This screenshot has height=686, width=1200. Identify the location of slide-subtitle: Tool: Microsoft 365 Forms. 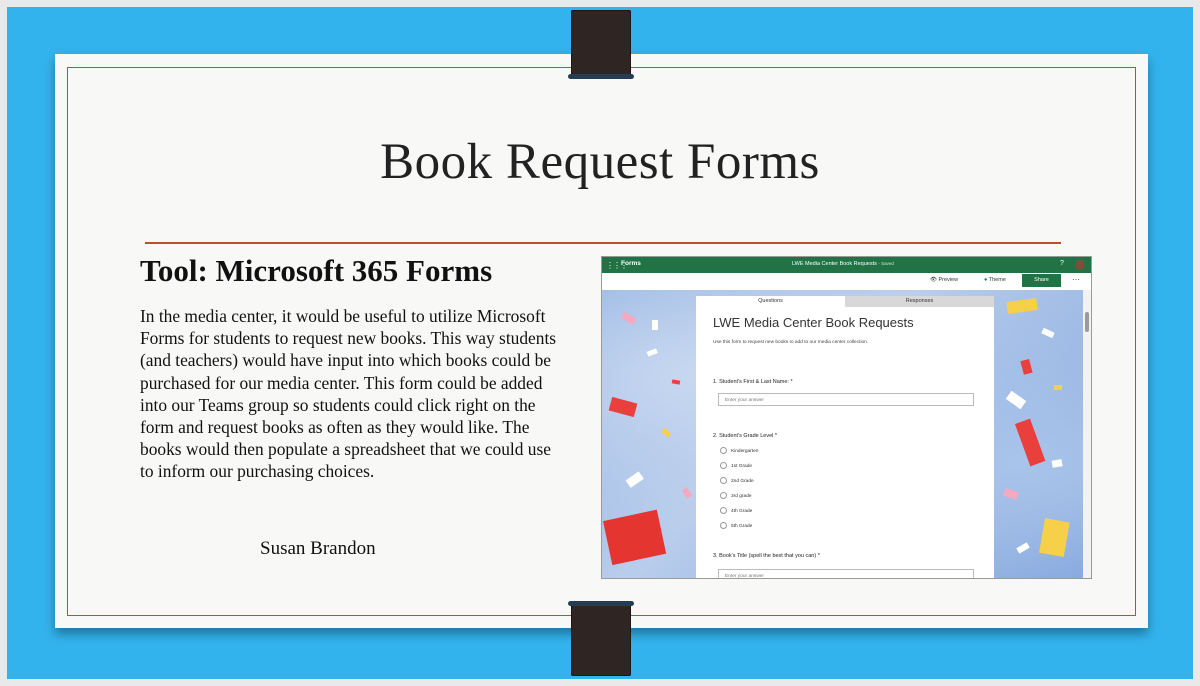
(316, 270).